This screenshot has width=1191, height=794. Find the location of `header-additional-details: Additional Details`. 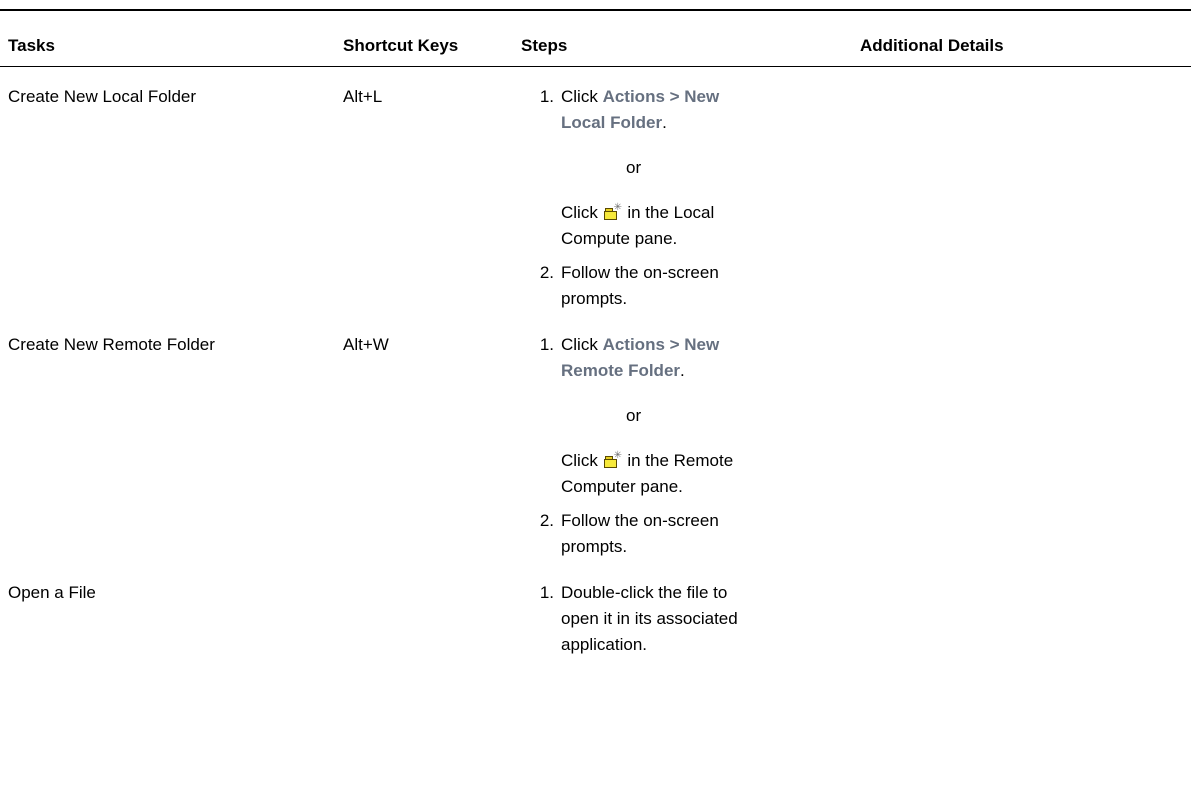

header-additional-details: Additional Details is located at coordinates (932, 45).